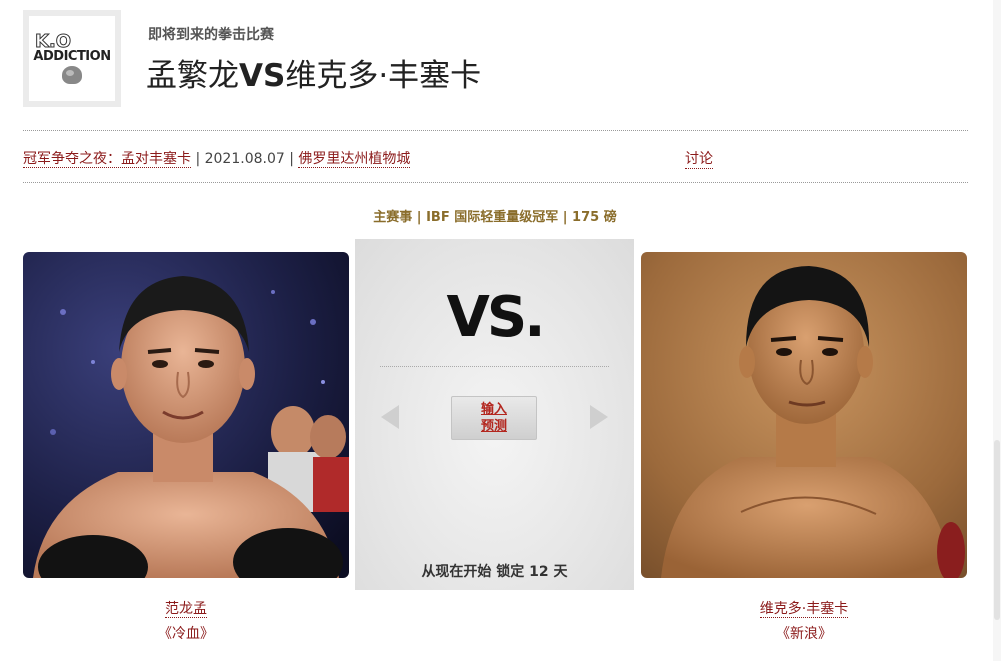 Image resolution: width=1001 pixels, height=661 pixels. What do you see at coordinates (107, 159) in the screenshot?
I see `event-link: 冠军争夺之夜：孟对丰塞卡` at bounding box center [107, 159].